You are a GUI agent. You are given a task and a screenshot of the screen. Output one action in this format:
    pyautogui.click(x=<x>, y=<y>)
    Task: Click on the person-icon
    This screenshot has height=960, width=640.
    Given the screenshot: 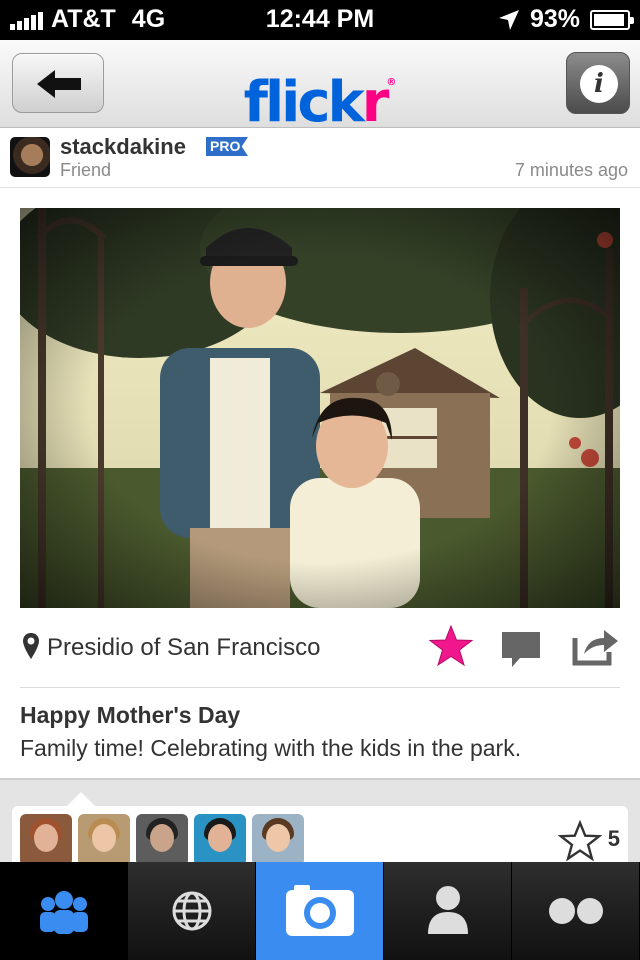 What is the action you would take?
    pyautogui.click(x=448, y=910)
    